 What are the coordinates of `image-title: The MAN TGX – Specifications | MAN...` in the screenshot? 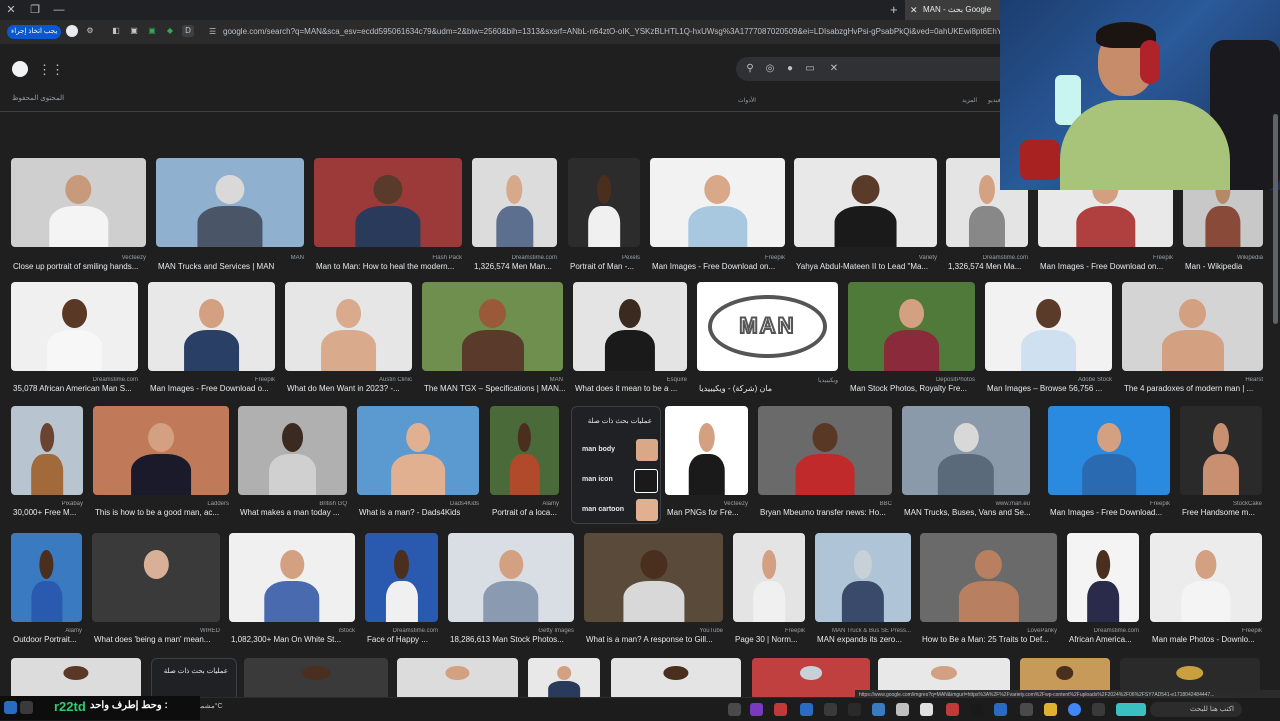 It's located at (494, 388).